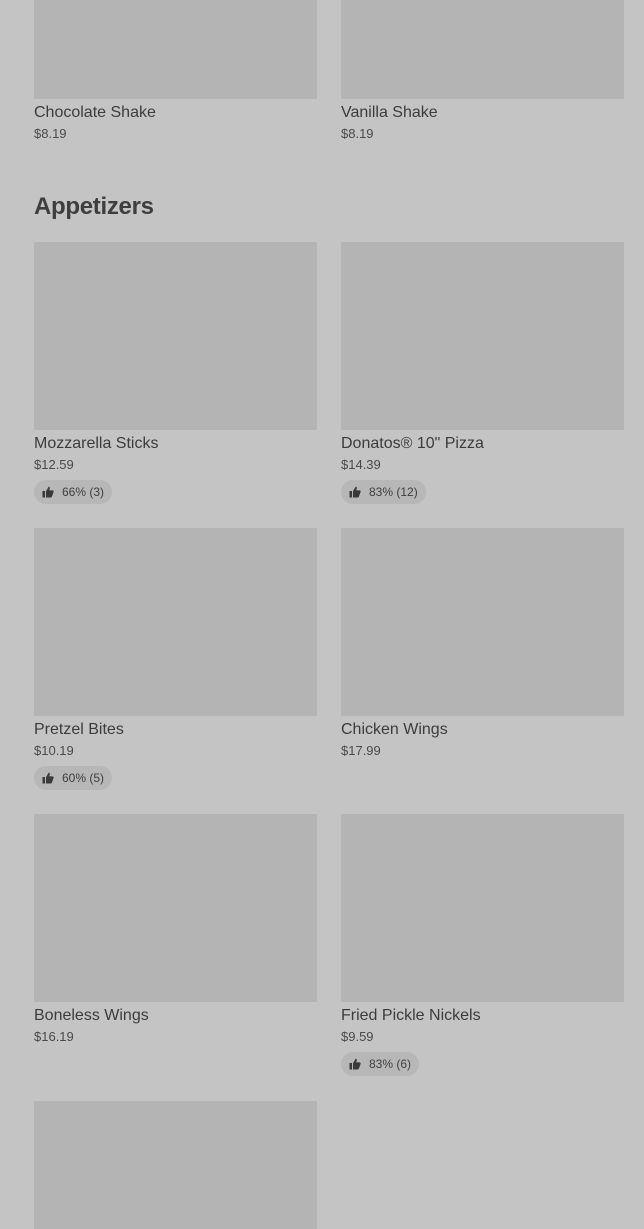 This screenshot has width=644, height=1229. Describe the element at coordinates (94, 206) in the screenshot. I see `section-title-appetizers: Appetizers` at that location.